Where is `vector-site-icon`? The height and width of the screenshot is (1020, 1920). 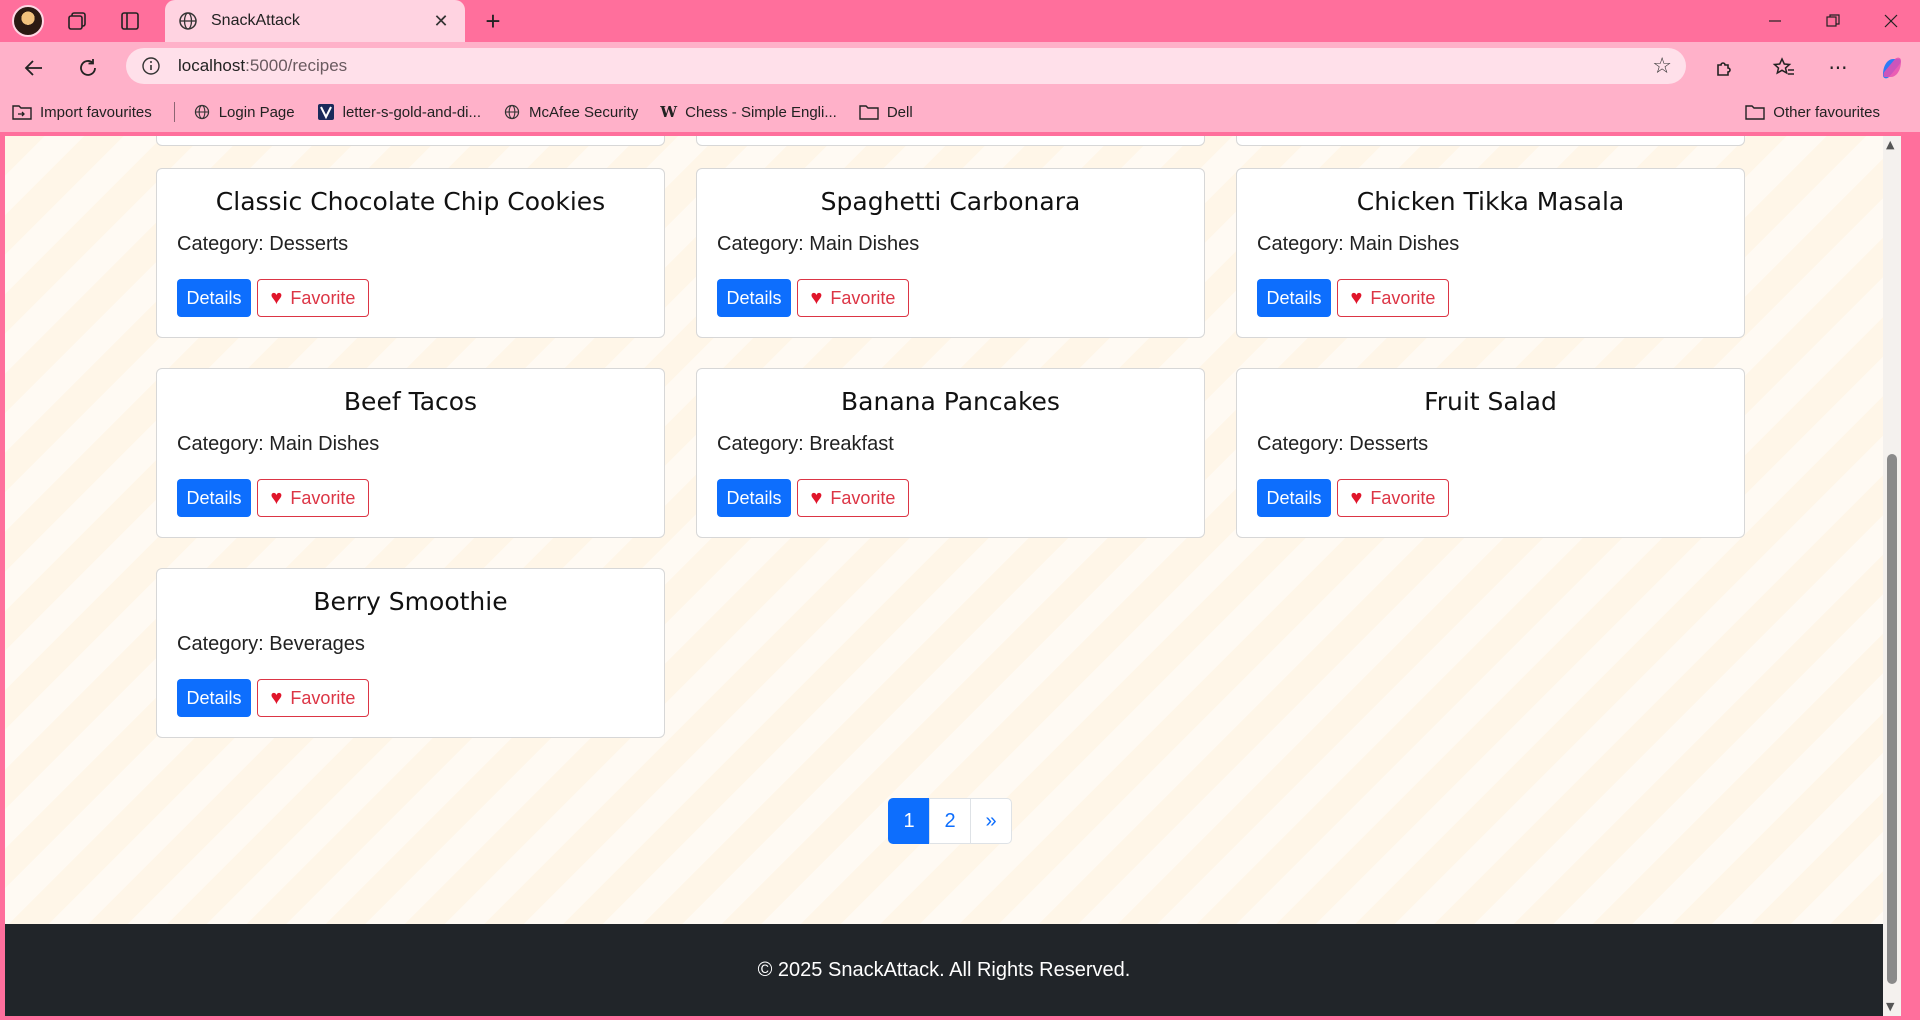
vector-site-icon is located at coordinates (325, 112).